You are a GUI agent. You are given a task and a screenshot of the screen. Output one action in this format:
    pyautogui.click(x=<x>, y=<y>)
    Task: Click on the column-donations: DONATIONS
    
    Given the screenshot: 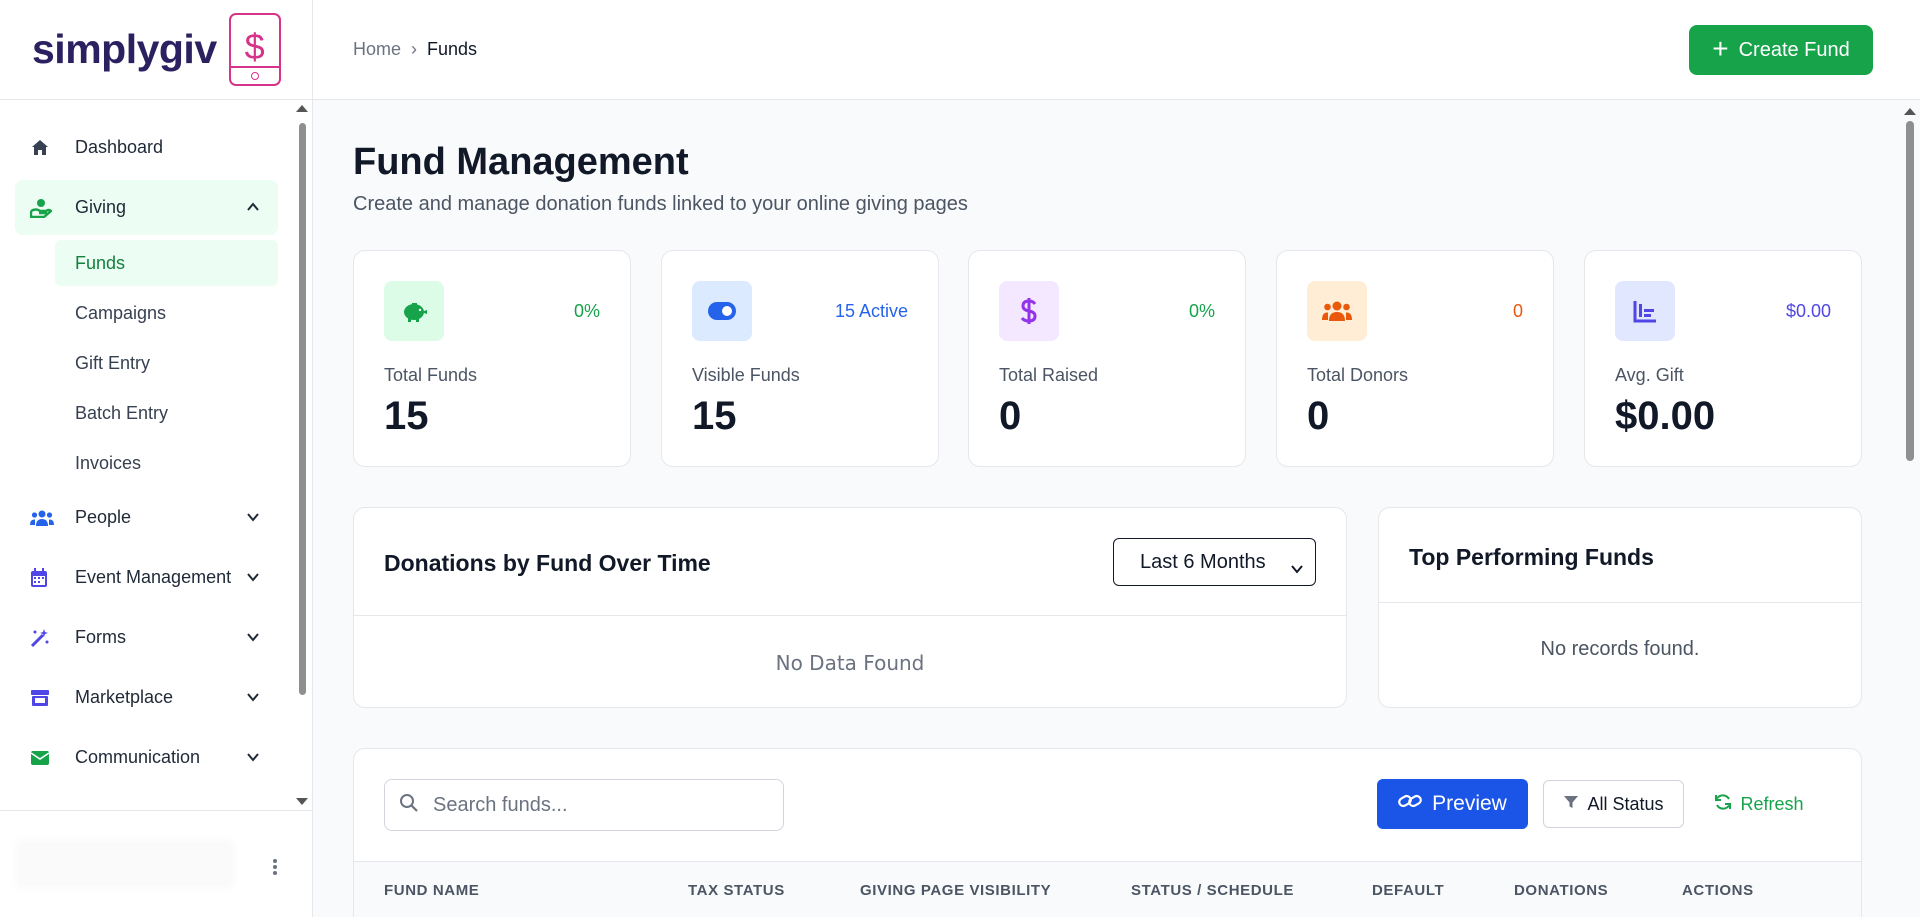 What is the action you would take?
    pyautogui.click(x=1561, y=890)
    